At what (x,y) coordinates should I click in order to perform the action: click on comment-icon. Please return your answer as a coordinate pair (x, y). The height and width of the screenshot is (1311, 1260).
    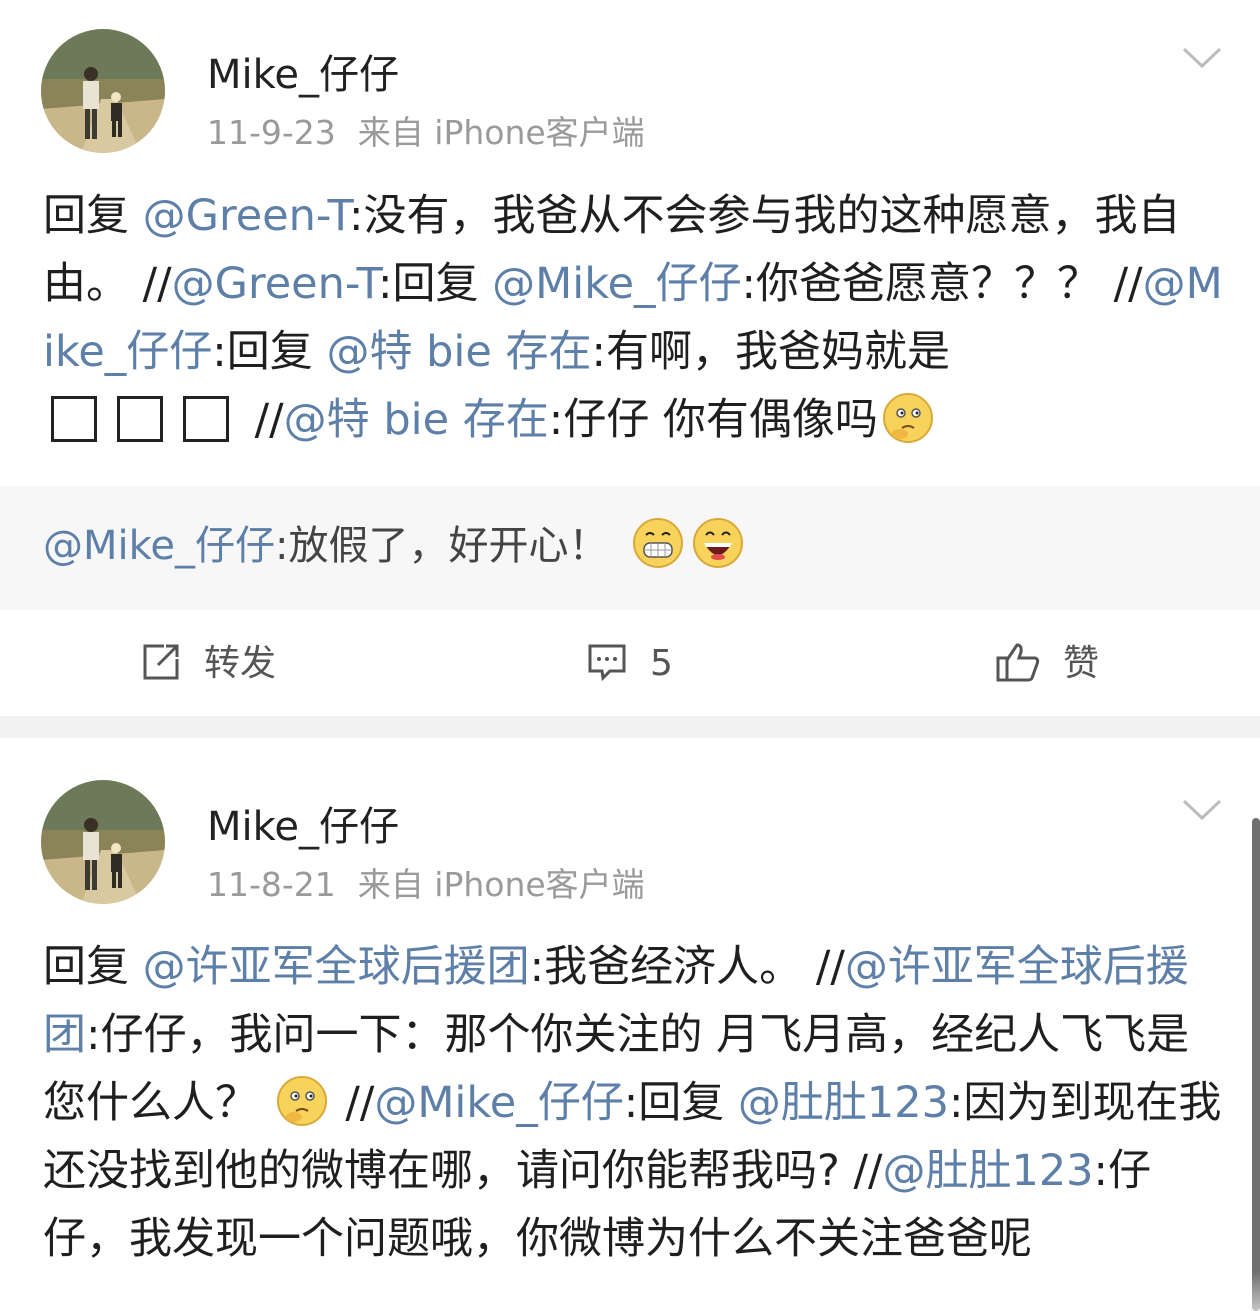
    Looking at the image, I should click on (607, 663).